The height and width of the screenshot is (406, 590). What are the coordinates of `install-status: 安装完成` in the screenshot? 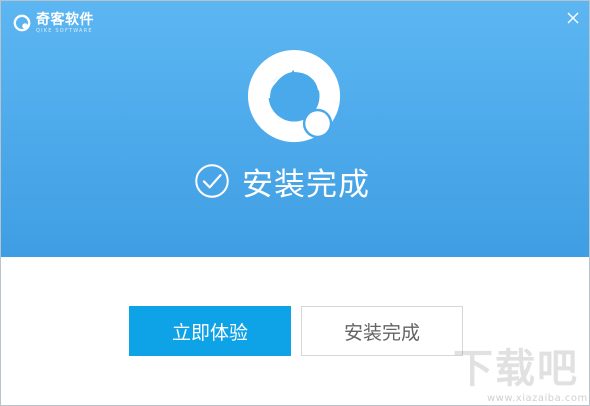 It's located at (282, 181).